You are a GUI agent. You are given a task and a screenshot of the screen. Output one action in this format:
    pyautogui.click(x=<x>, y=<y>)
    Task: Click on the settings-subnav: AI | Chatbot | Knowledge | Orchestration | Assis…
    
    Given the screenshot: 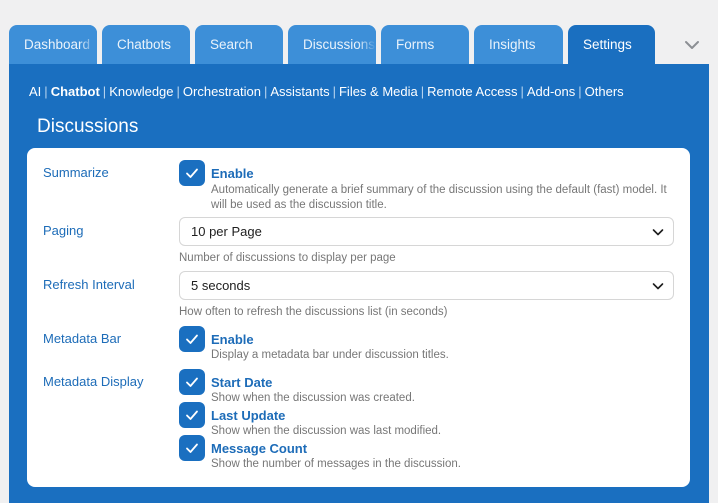 What is the action you would take?
    pyautogui.click(x=326, y=91)
    